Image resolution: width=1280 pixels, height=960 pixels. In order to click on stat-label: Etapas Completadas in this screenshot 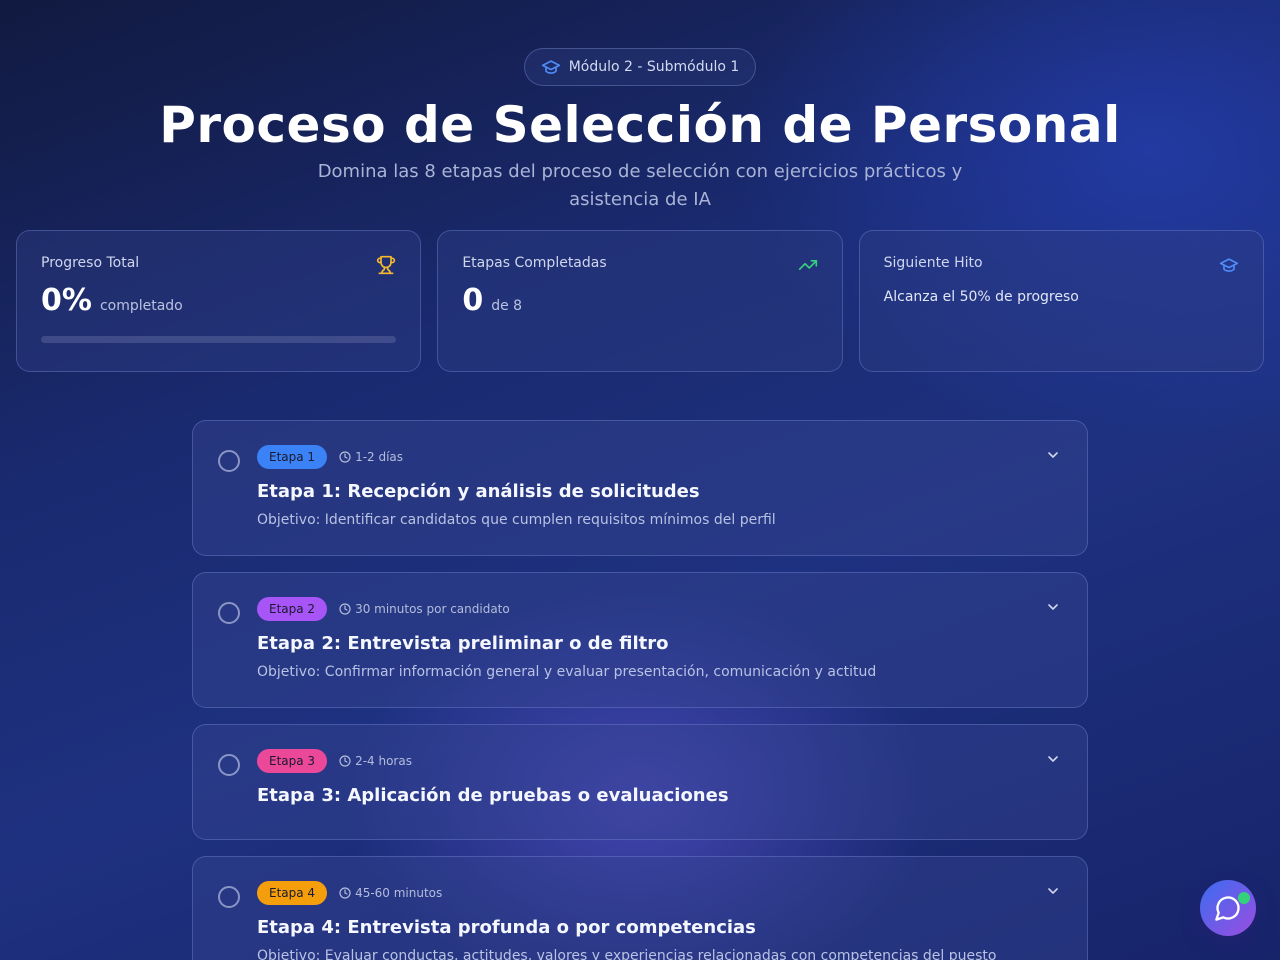, I will do `click(534, 263)`.